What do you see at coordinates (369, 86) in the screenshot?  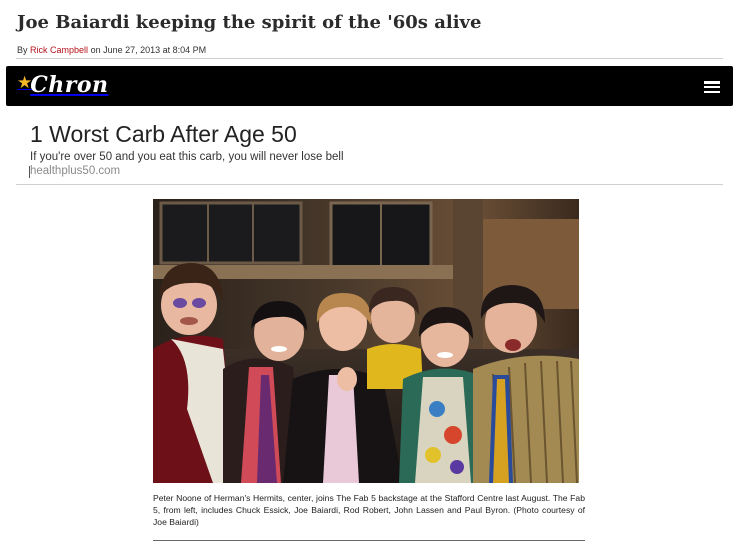 I see `chron-brand-bar: ★ Chron` at bounding box center [369, 86].